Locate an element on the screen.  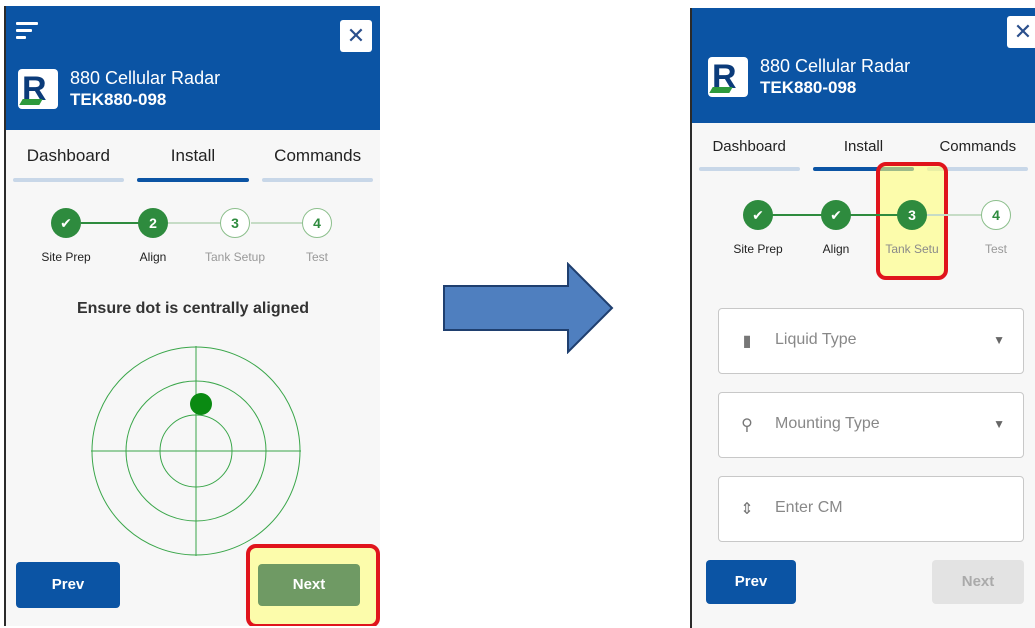
install-stepper: ✔ Site Prep ✔ Align 3 Tank Setu 4 Test is located at coordinates (863, 236).